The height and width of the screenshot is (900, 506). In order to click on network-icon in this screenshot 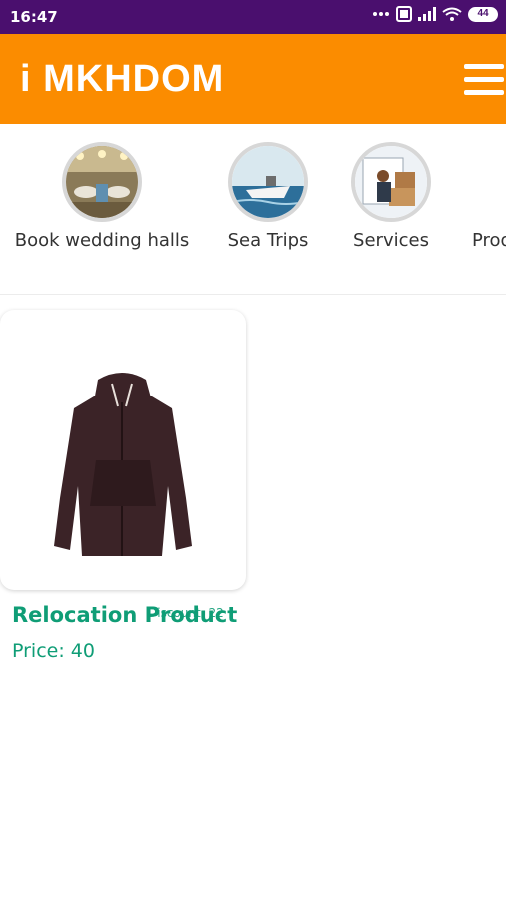, I will do `click(404, 14)`.